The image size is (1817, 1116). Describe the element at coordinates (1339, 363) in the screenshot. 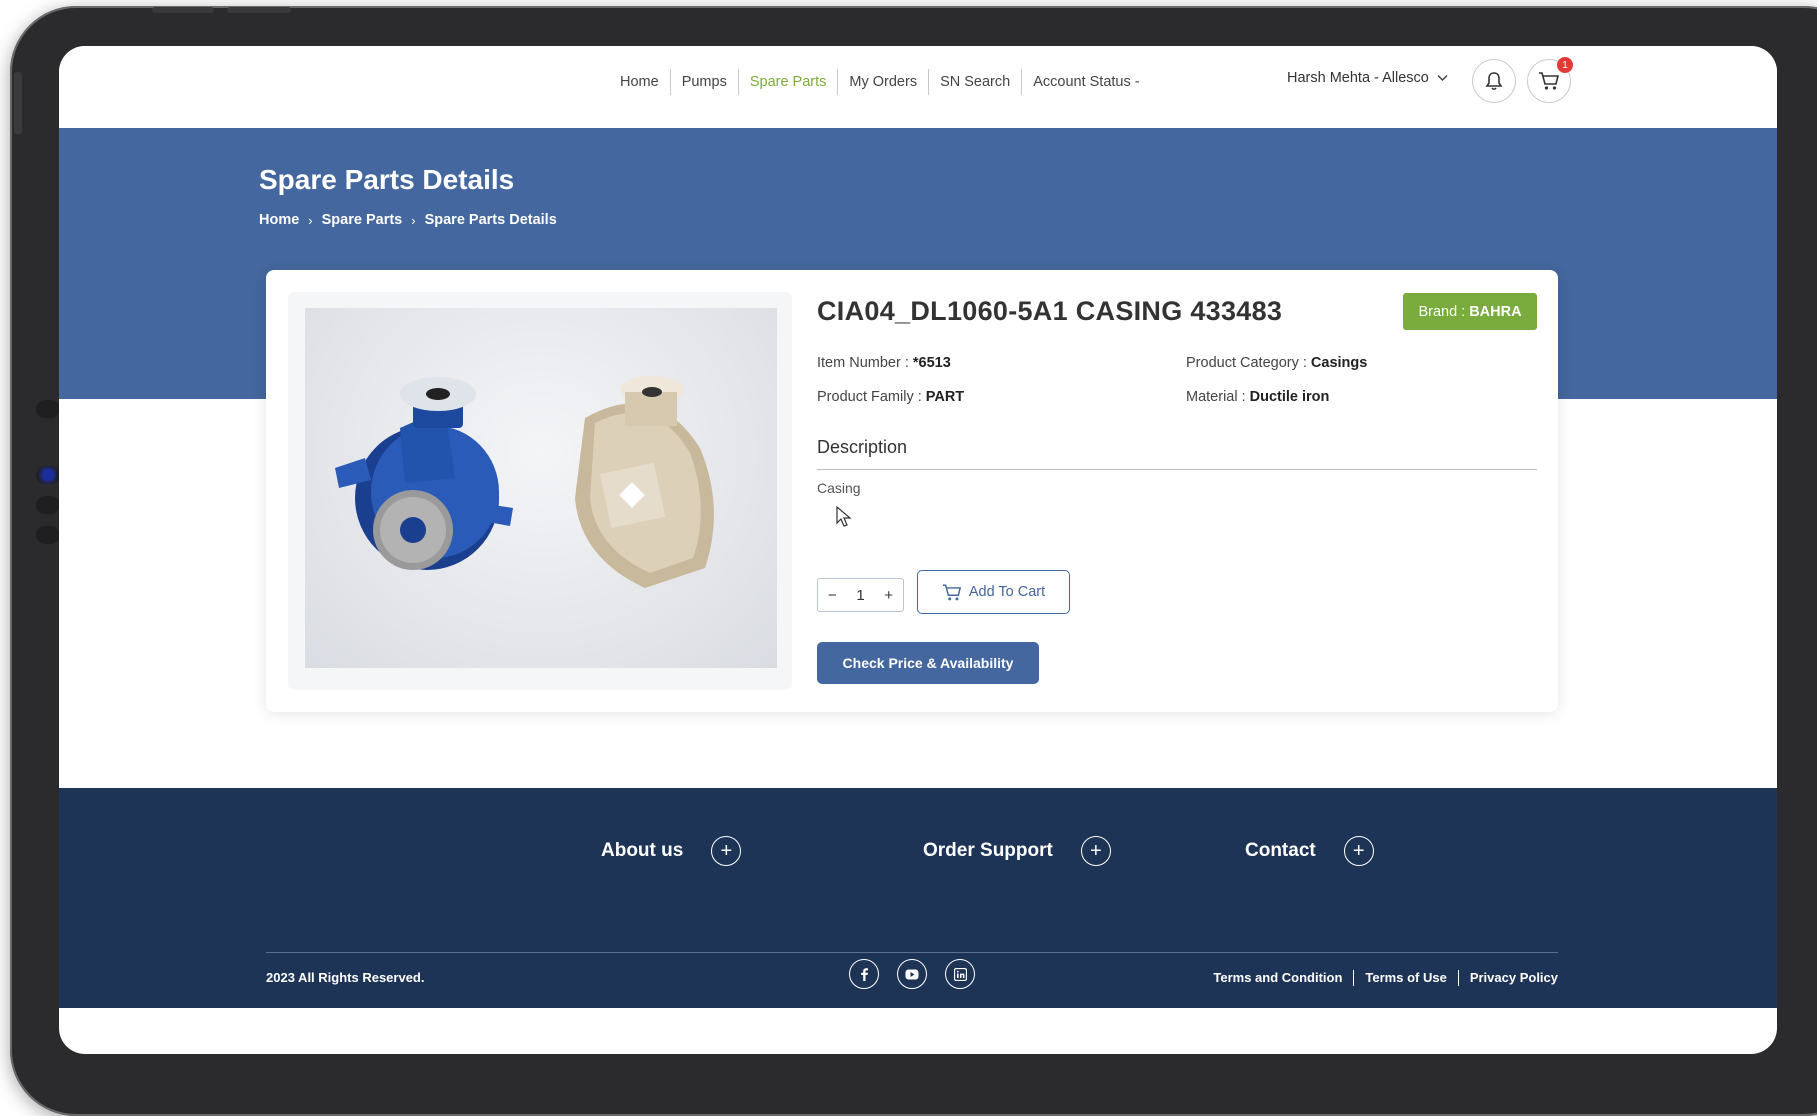

I see `product-category-value: Casings` at that location.